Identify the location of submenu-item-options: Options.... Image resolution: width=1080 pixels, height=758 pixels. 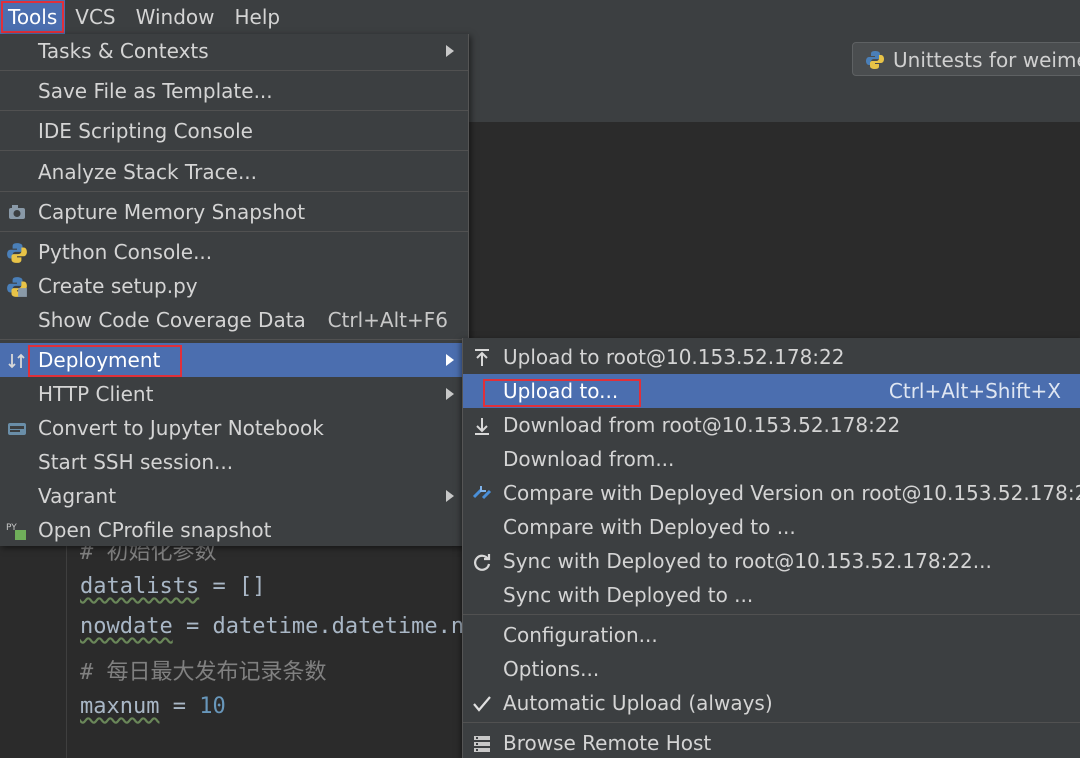
(771, 669).